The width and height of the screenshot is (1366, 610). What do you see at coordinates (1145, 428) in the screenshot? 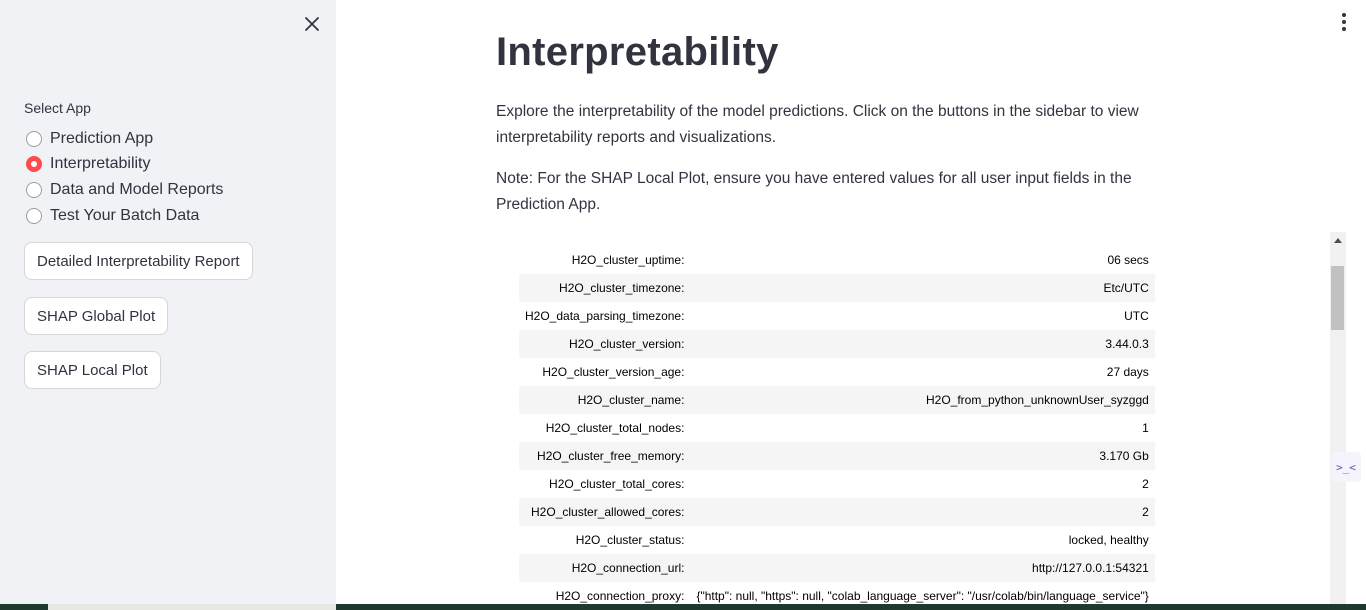
I see `info-value: 1` at bounding box center [1145, 428].